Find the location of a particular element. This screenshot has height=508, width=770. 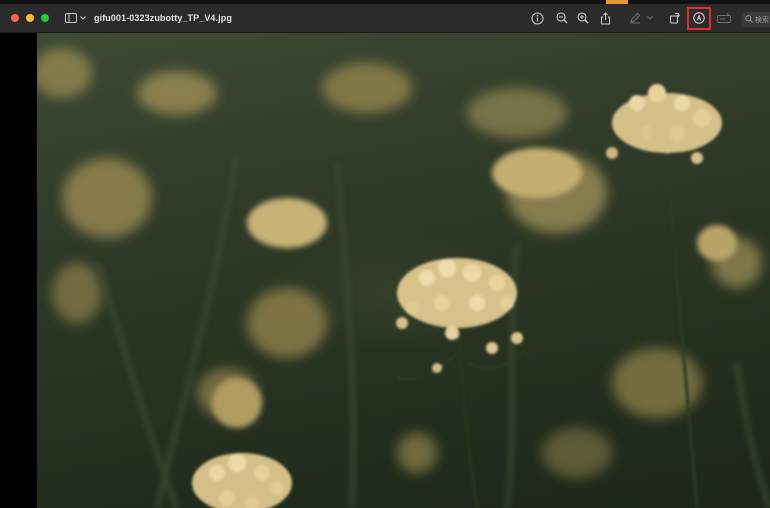

zoom-out-button is located at coordinates (562, 18).